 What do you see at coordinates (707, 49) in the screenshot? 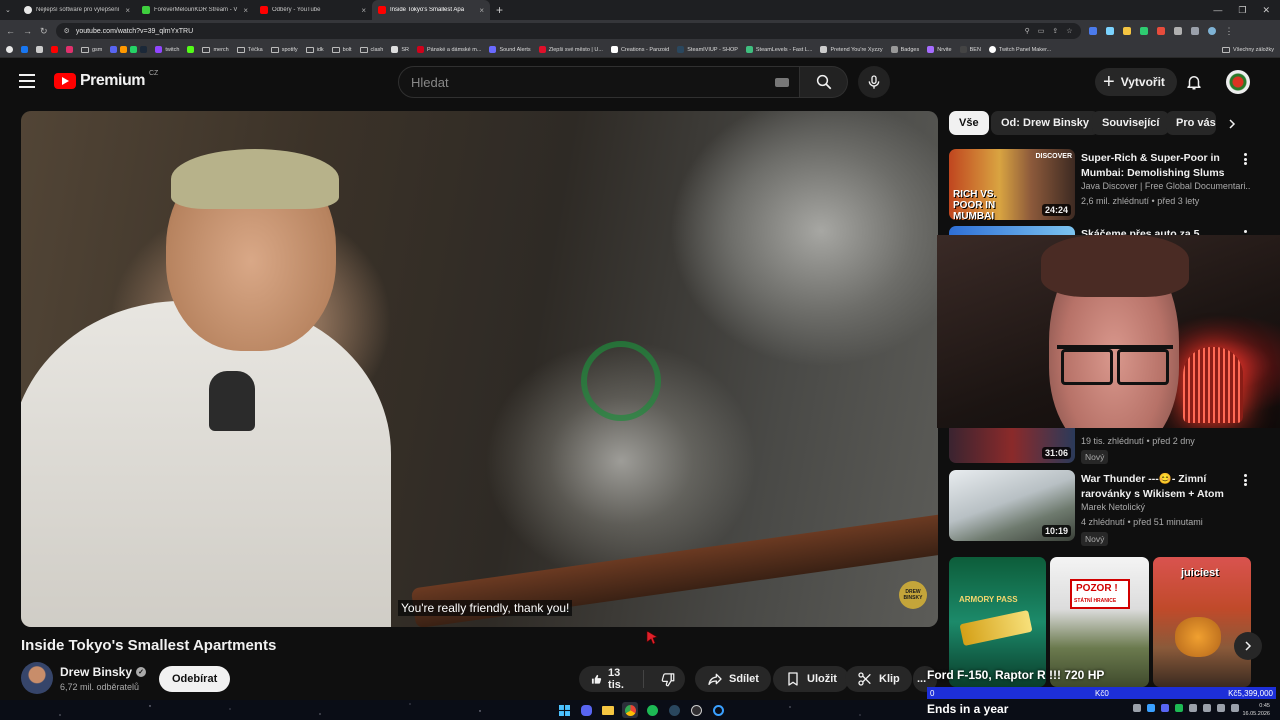
I see `bookmark-item: SteamIVIUP - SHOP` at bounding box center [707, 49].